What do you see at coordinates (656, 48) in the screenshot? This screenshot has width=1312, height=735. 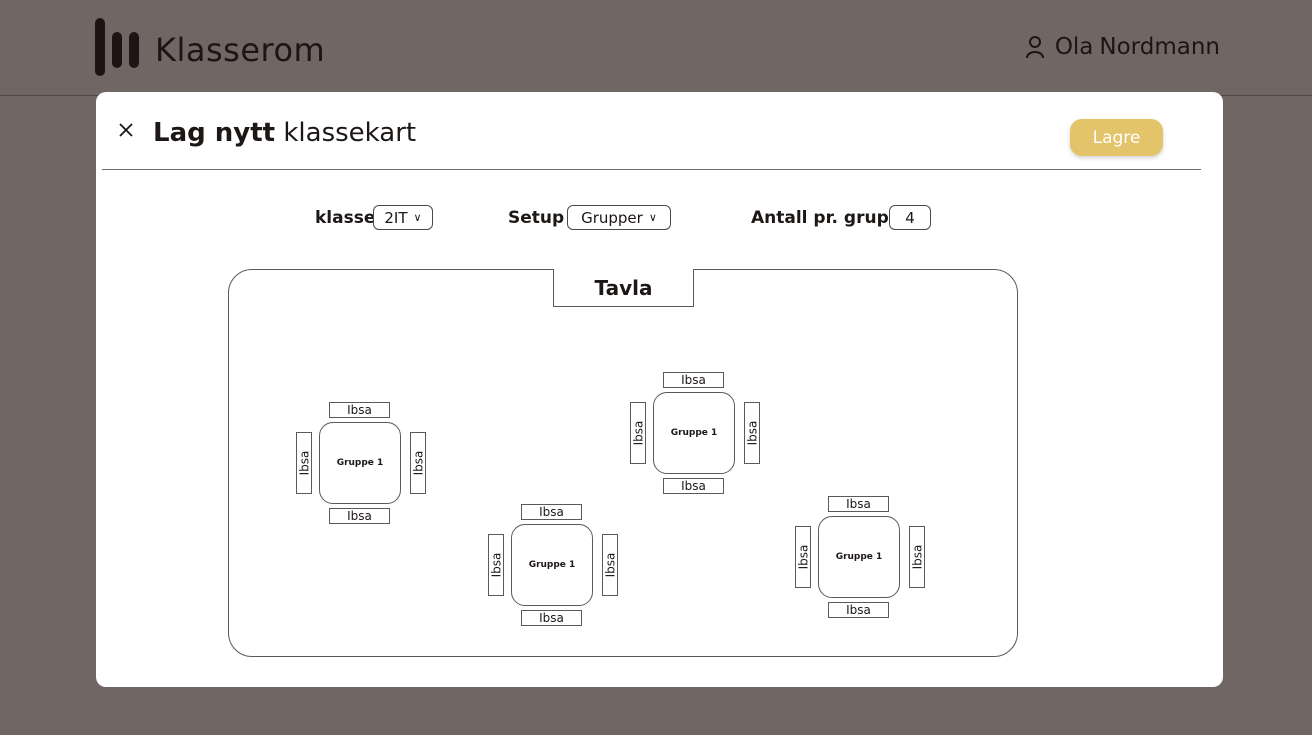 I see `top-bar: Klasserom Ola Nordmann` at bounding box center [656, 48].